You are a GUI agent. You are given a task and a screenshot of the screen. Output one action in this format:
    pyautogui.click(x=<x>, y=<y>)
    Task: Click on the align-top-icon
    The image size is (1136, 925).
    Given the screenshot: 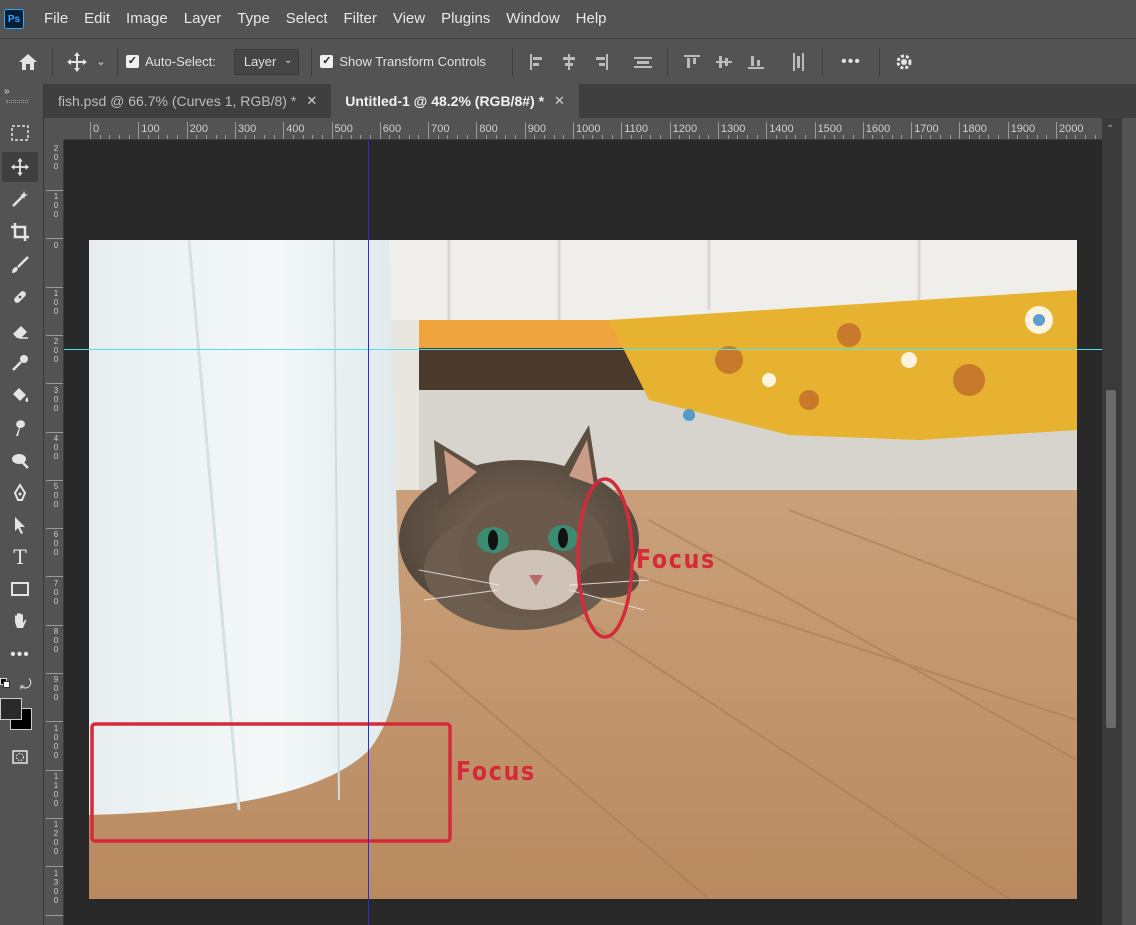 What is the action you would take?
    pyautogui.click(x=692, y=62)
    